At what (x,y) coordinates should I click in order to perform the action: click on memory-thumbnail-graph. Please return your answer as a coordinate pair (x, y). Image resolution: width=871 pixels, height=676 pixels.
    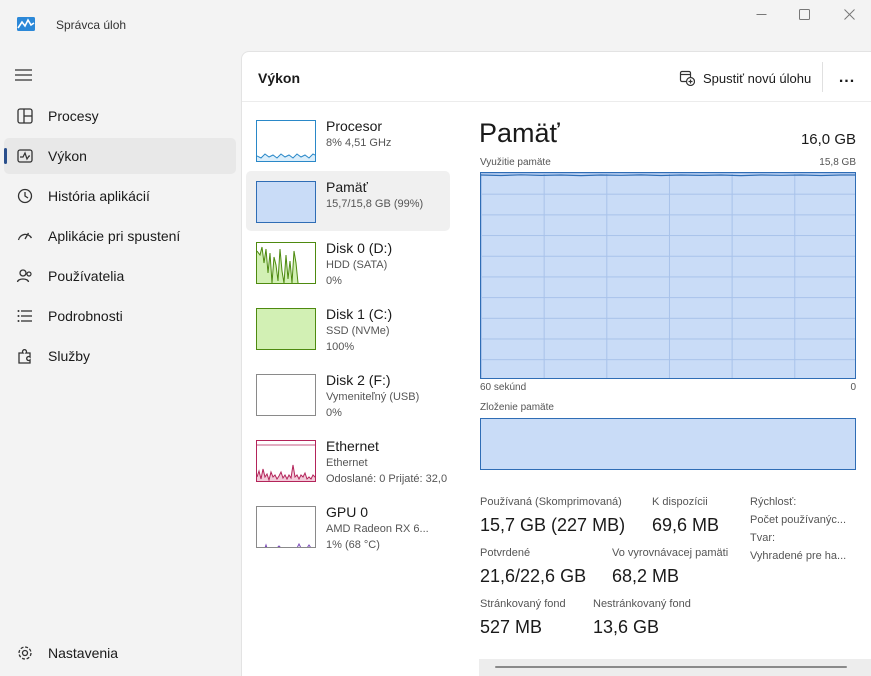
    Looking at the image, I should click on (286, 202).